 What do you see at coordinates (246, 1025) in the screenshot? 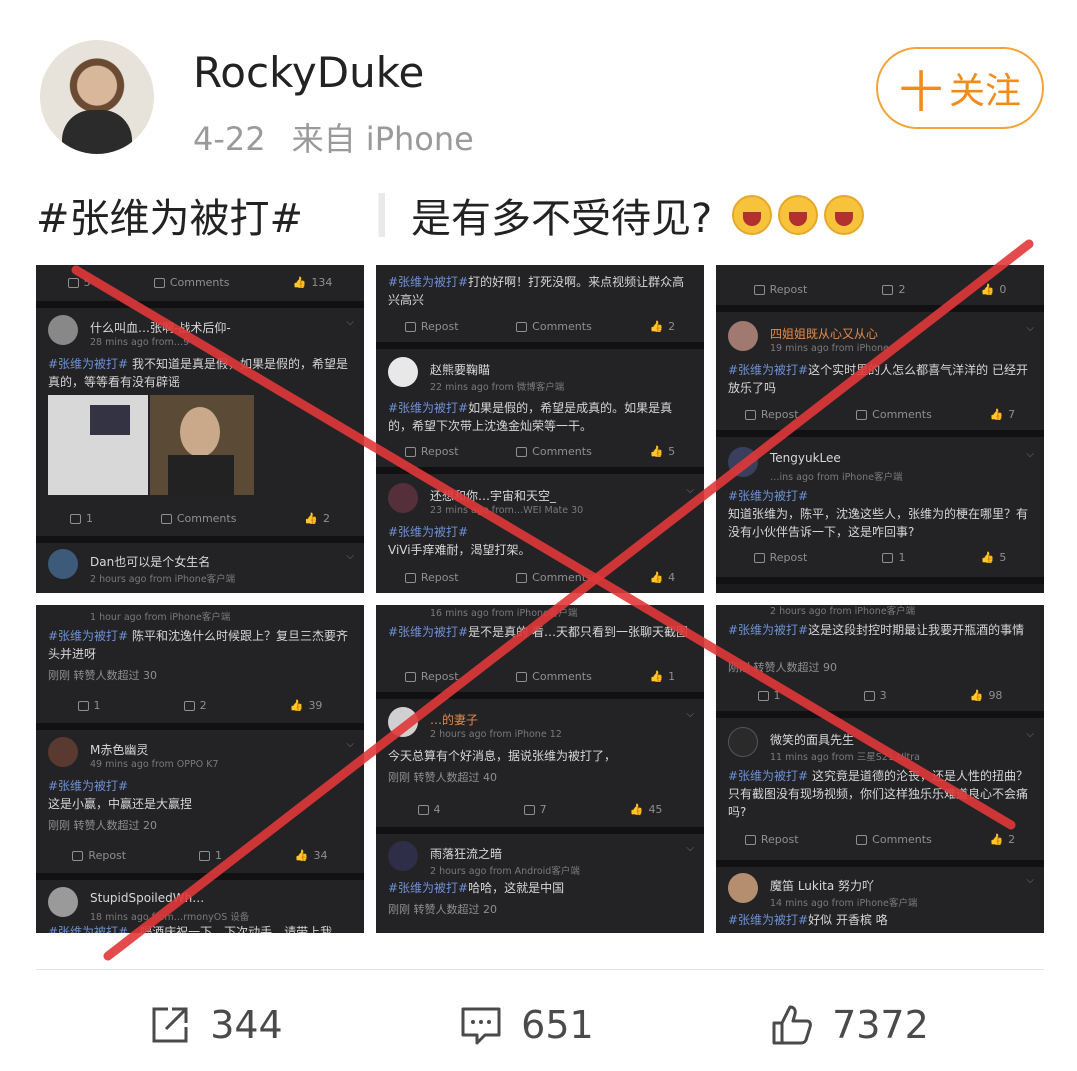
I see `repost-count: 344` at bounding box center [246, 1025].